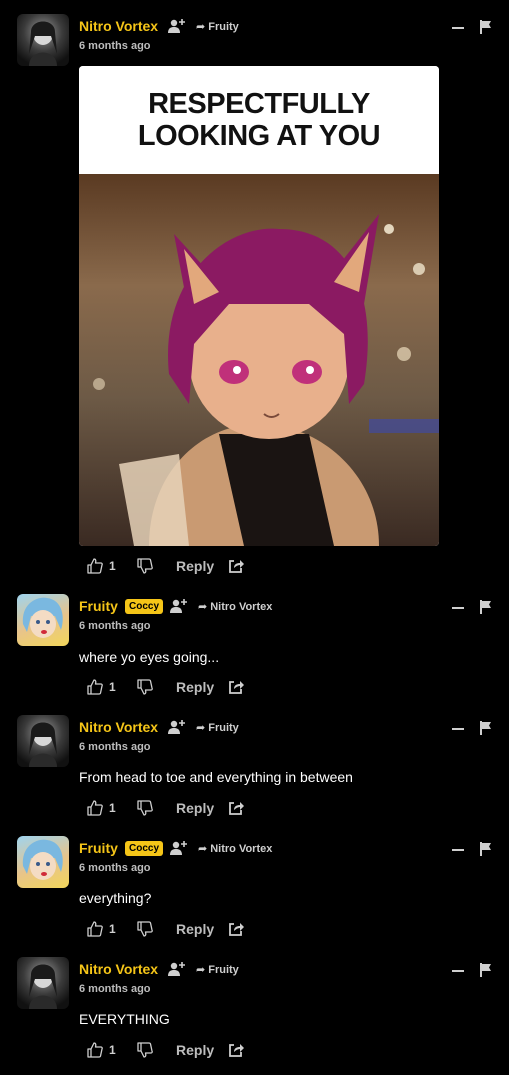 Image resolution: width=509 pixels, height=1075 pixels. What do you see at coordinates (259, 104) in the screenshot?
I see `meme-caption-line1: RESPECTFULLY` at bounding box center [259, 104].